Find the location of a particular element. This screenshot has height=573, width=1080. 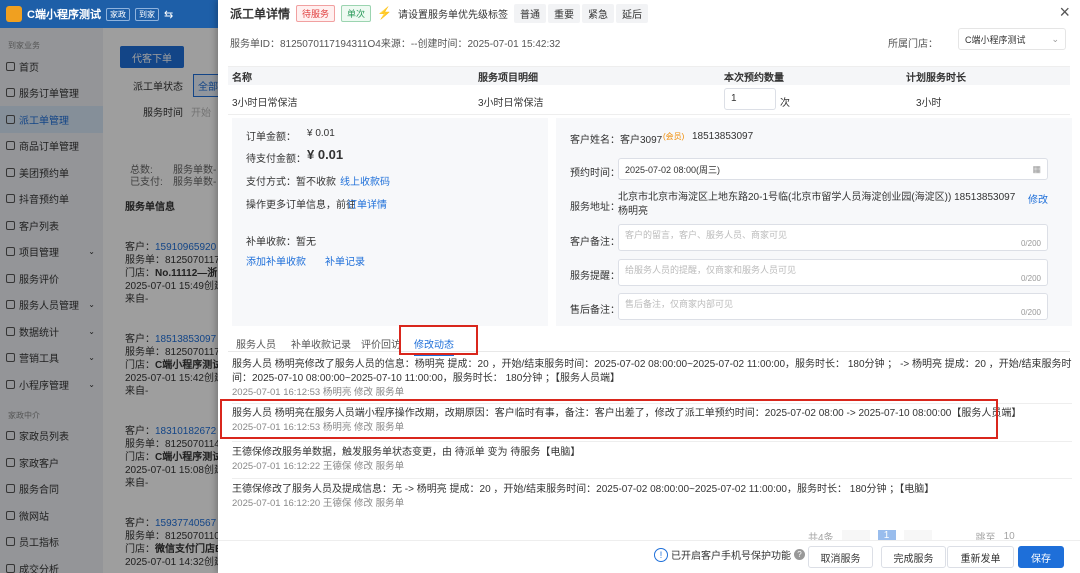

qty-input: 1 is located at coordinates (750, 99).